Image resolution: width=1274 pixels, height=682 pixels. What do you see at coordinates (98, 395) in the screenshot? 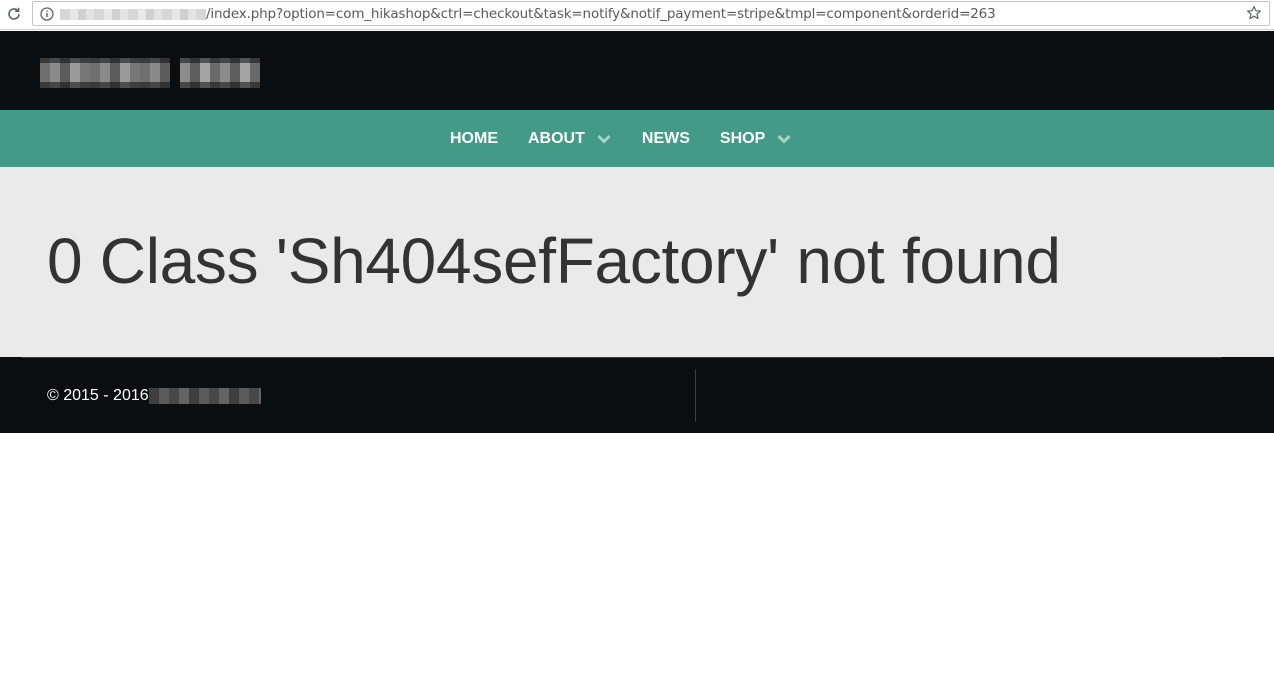
I see `copyright-text: © 2015 - 2016` at bounding box center [98, 395].